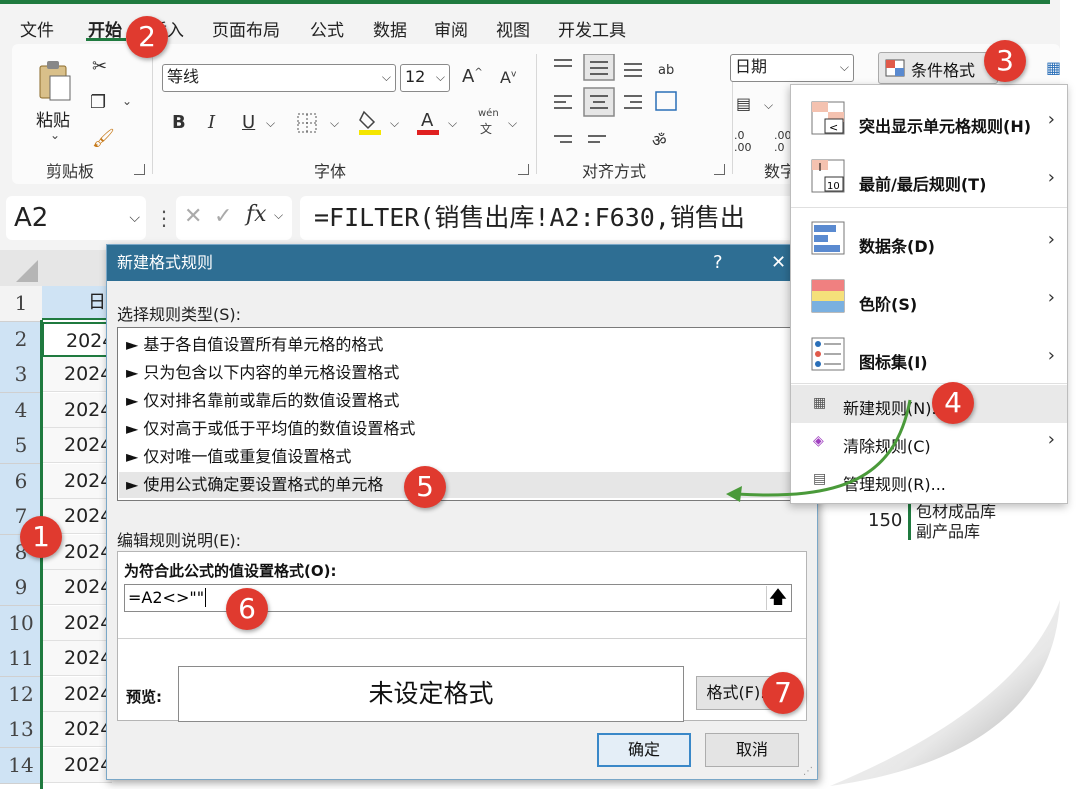  Describe the element at coordinates (247, 609) in the screenshot. I see `step-badge-6: 6` at that location.